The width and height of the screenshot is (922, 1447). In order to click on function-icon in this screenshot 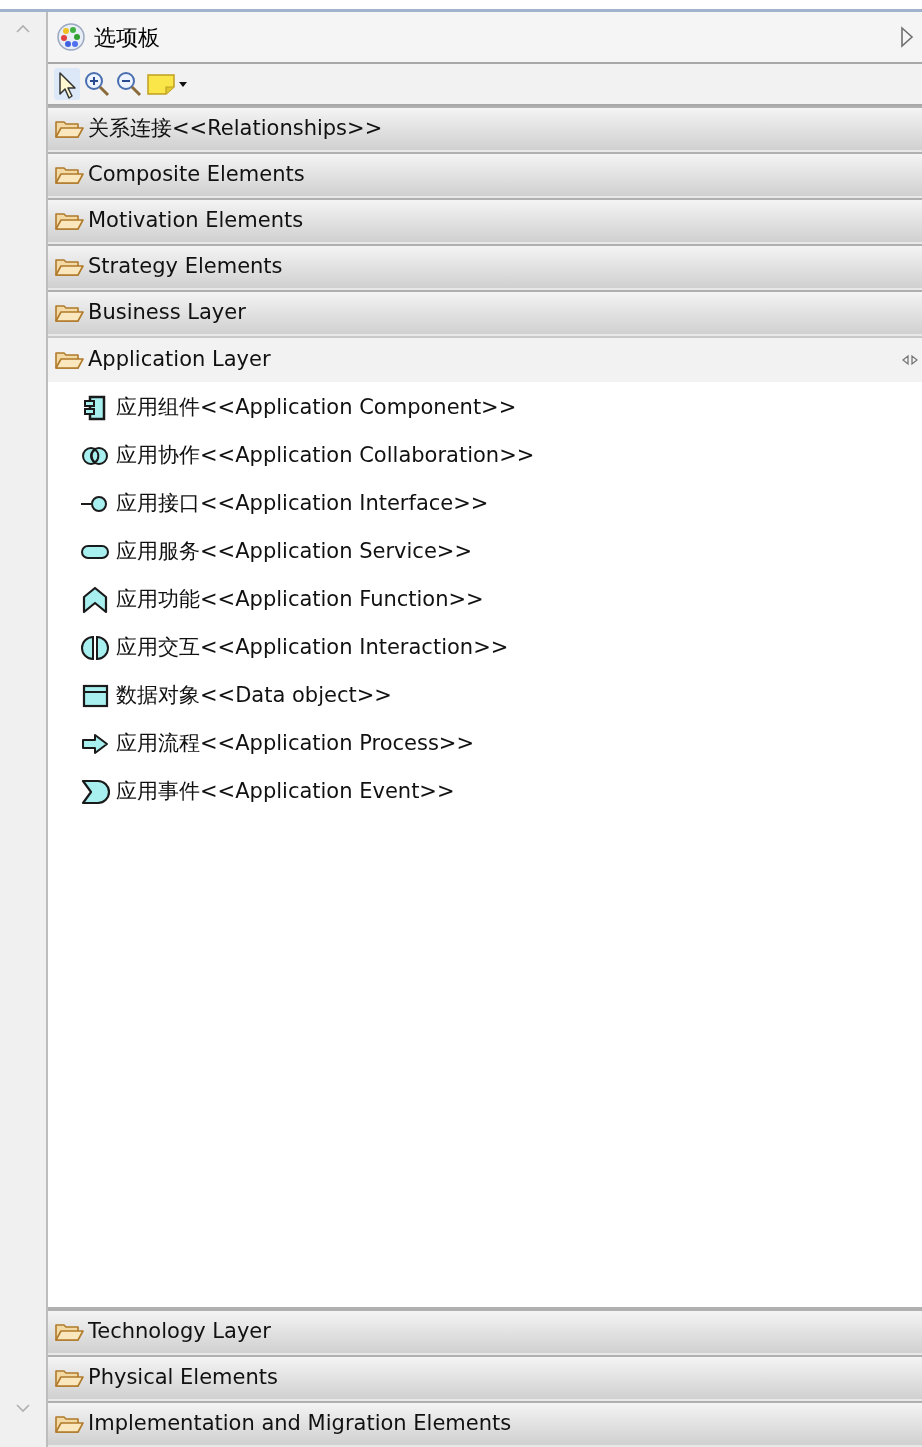, I will do `click(95, 600)`.